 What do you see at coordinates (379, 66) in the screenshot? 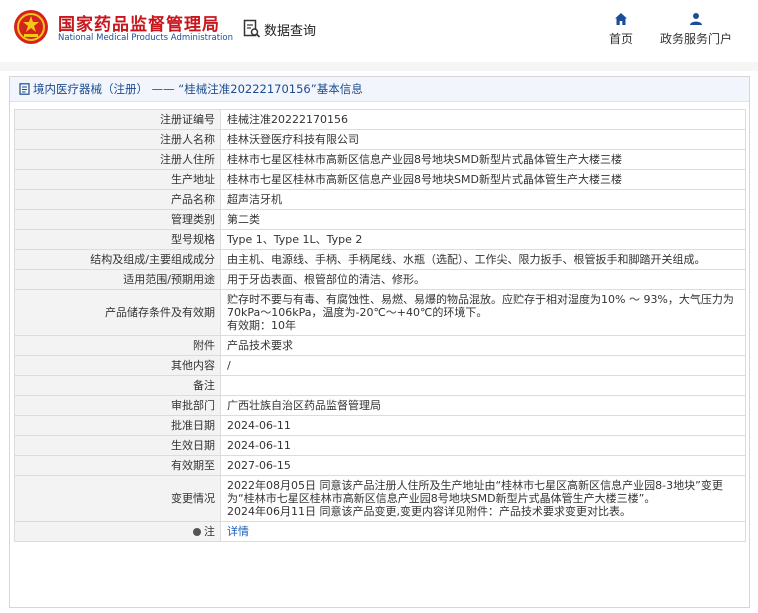
I see `header-divider` at bounding box center [379, 66].